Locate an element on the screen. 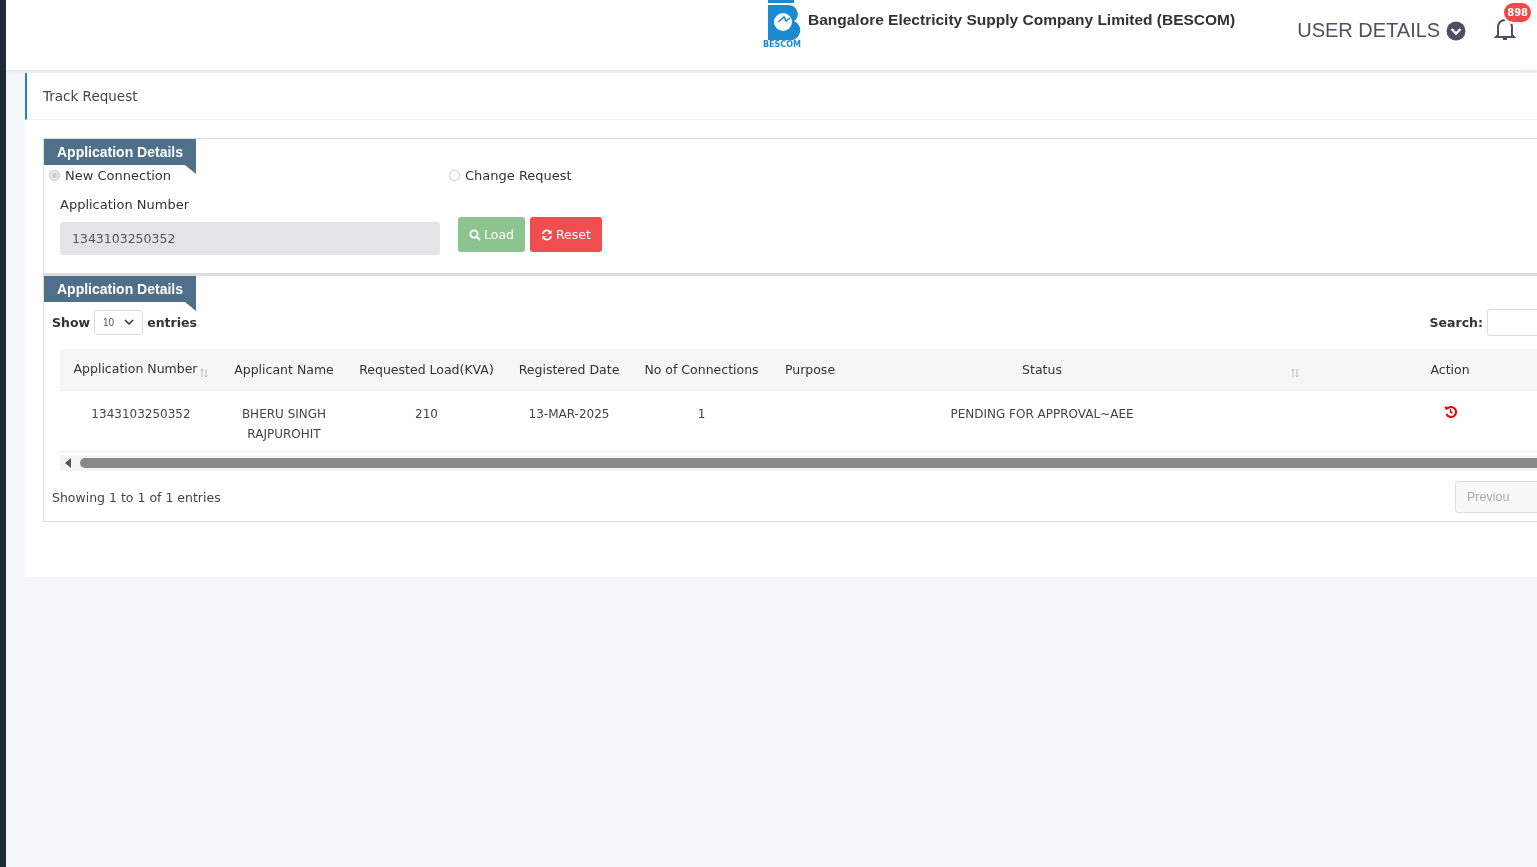 This screenshot has width=1537, height=867. column-header: Applicant Name is located at coordinates (284, 369).